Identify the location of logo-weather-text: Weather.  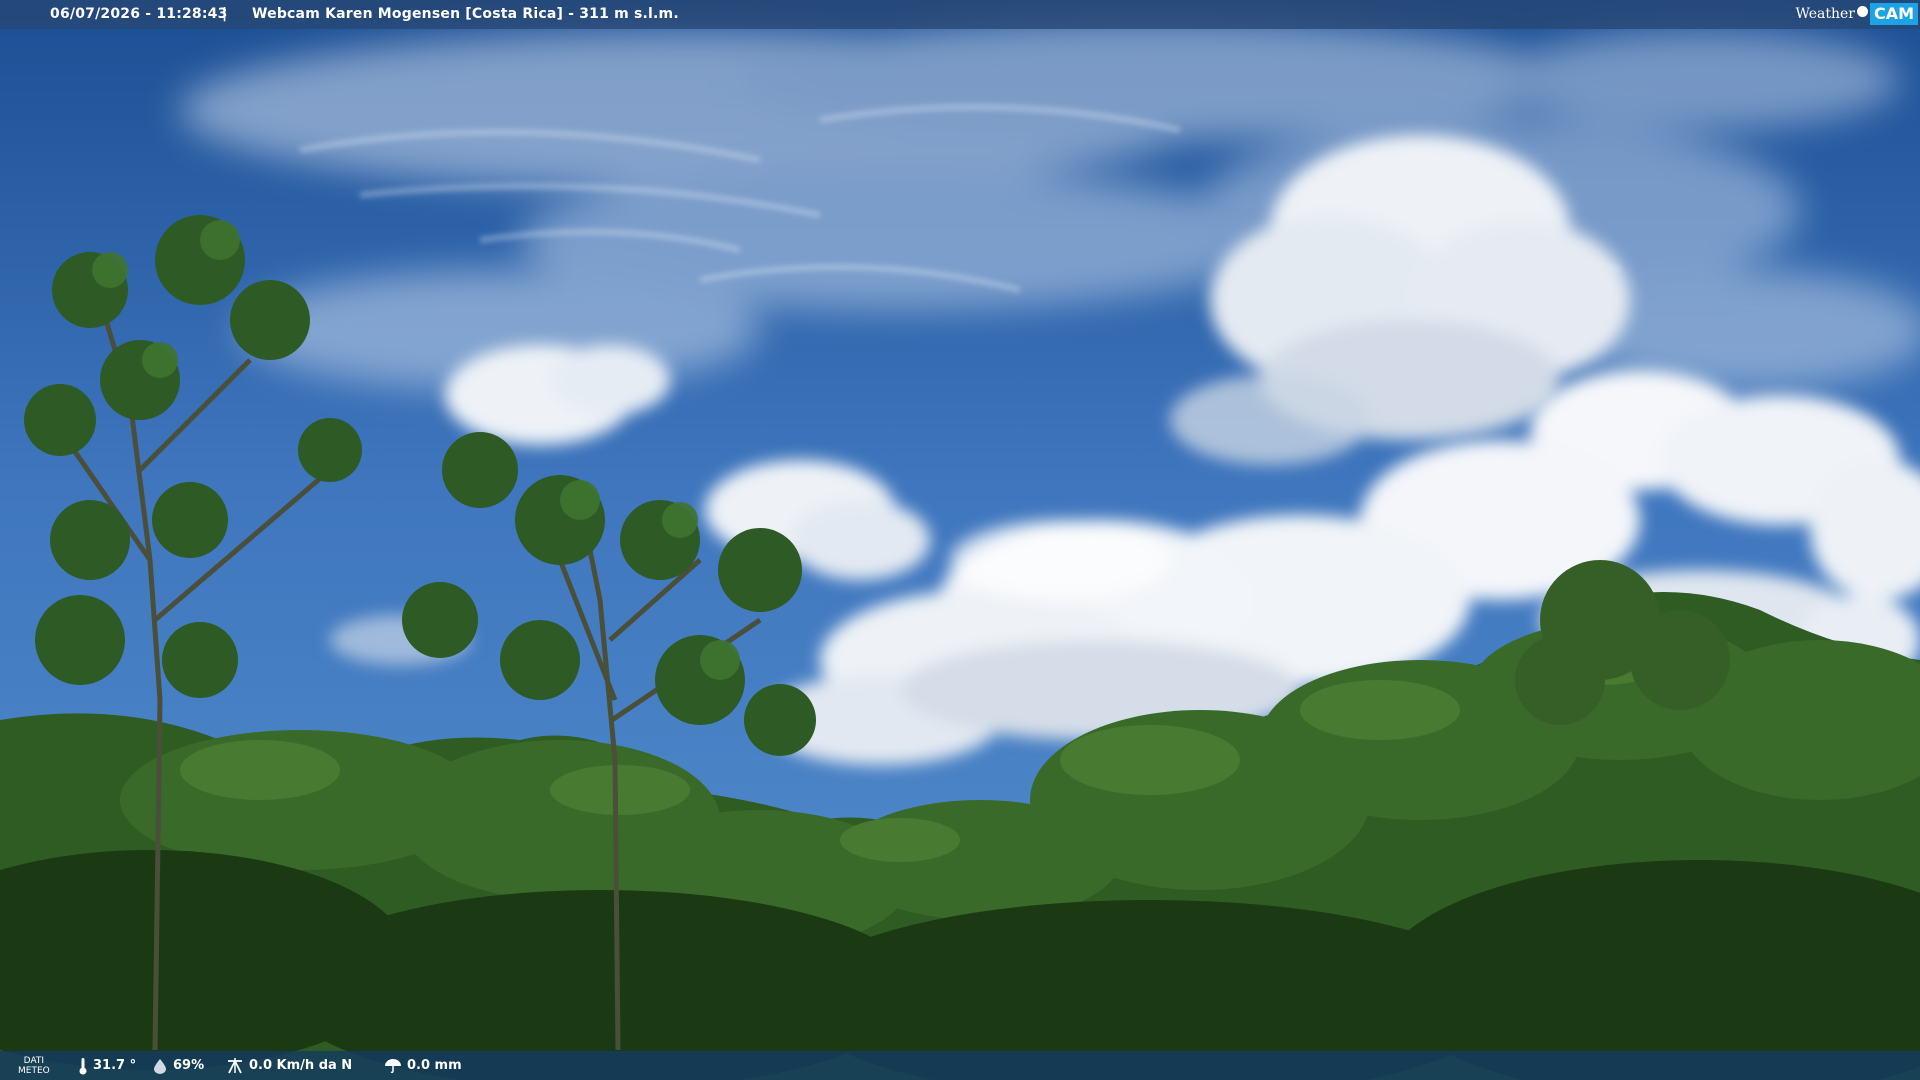
(1825, 14).